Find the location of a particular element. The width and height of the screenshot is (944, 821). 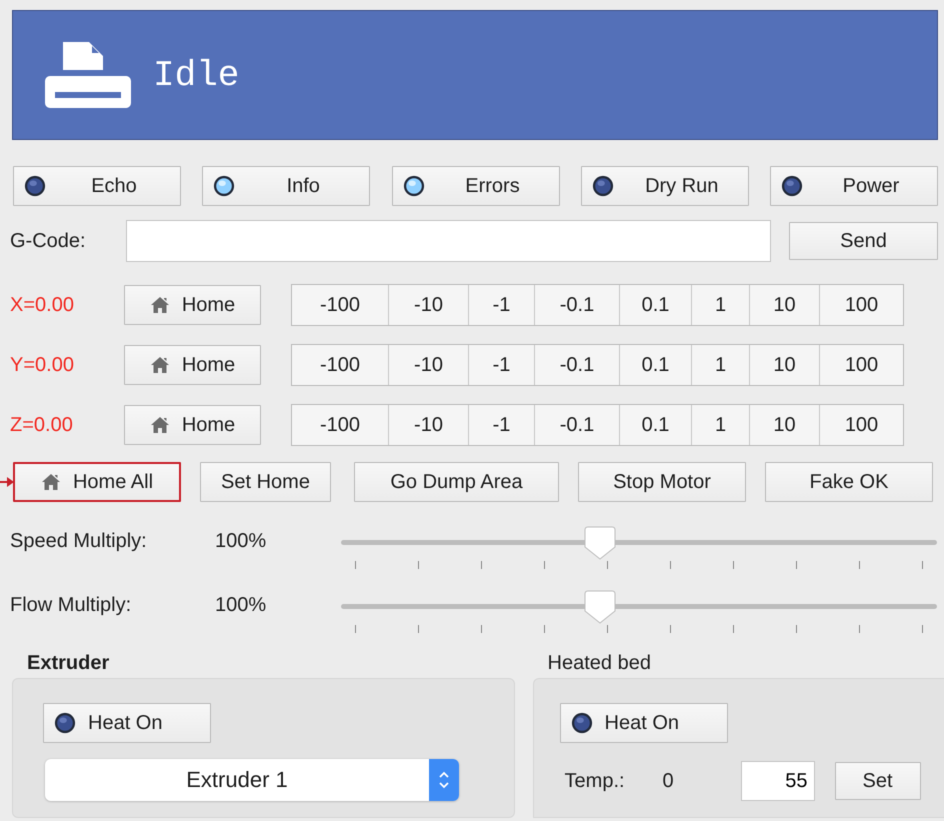

group-title: Heated bed is located at coordinates (599, 664).